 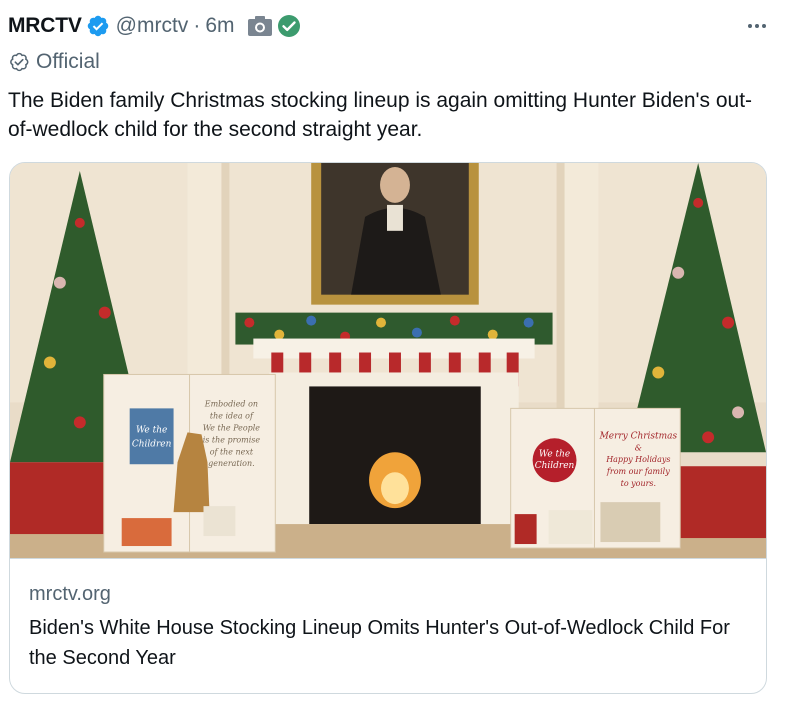 I want to click on svg-text: to yours., so click(x=638, y=483).